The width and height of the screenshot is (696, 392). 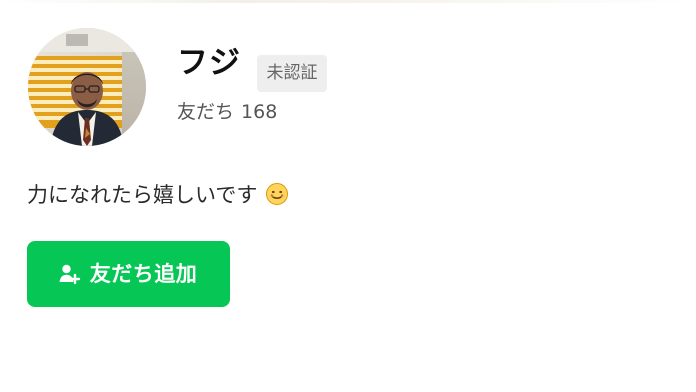 I want to click on profile-photo, so click(x=87, y=87).